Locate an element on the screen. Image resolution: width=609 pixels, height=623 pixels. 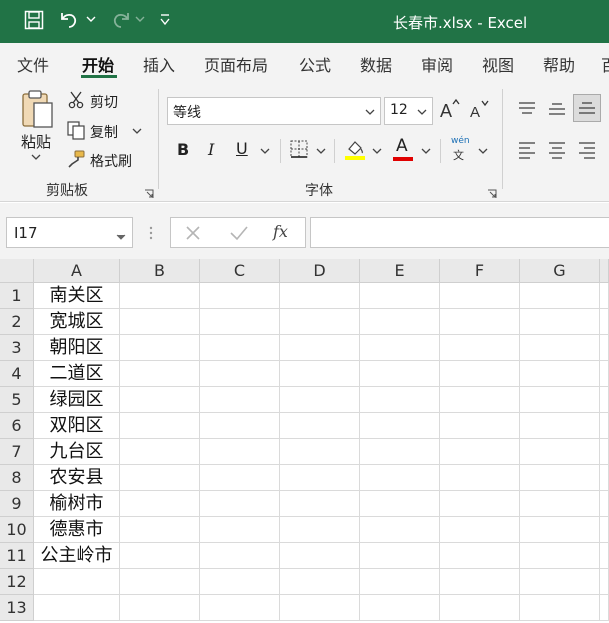
cell-a13 is located at coordinates (77, 608).